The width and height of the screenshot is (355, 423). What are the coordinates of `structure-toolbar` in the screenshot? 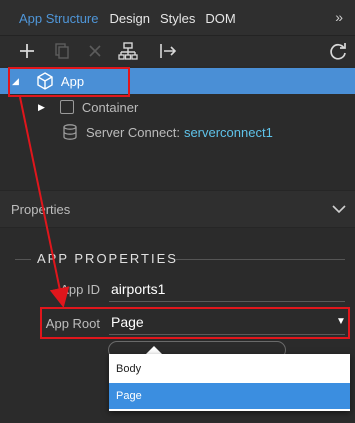 It's located at (177, 51).